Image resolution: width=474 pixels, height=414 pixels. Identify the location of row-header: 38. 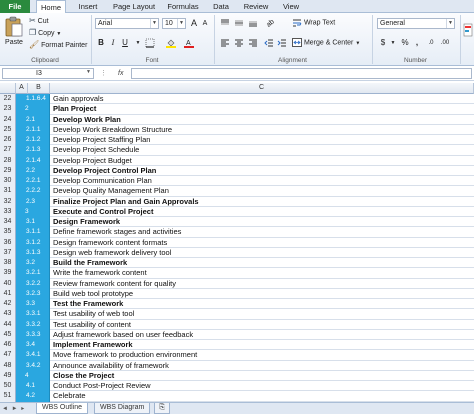
(8, 263).